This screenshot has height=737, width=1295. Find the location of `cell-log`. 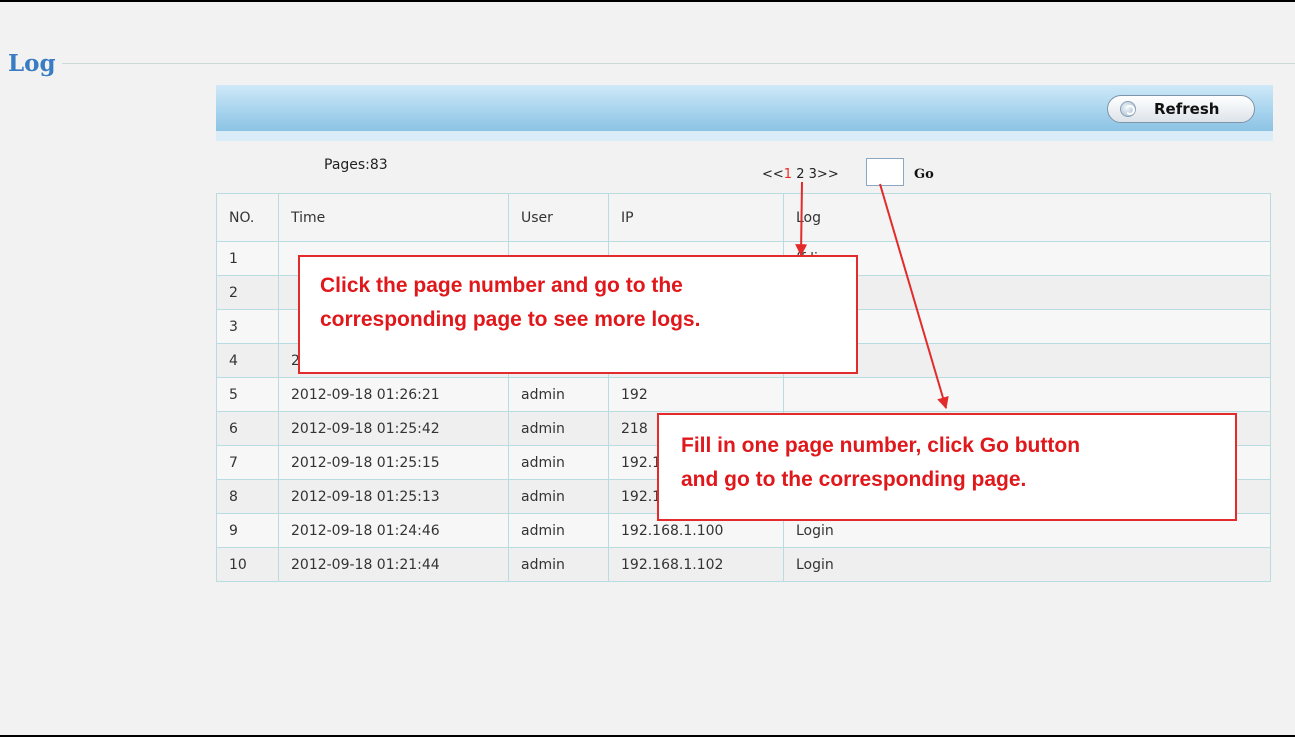

cell-log is located at coordinates (1027, 394).